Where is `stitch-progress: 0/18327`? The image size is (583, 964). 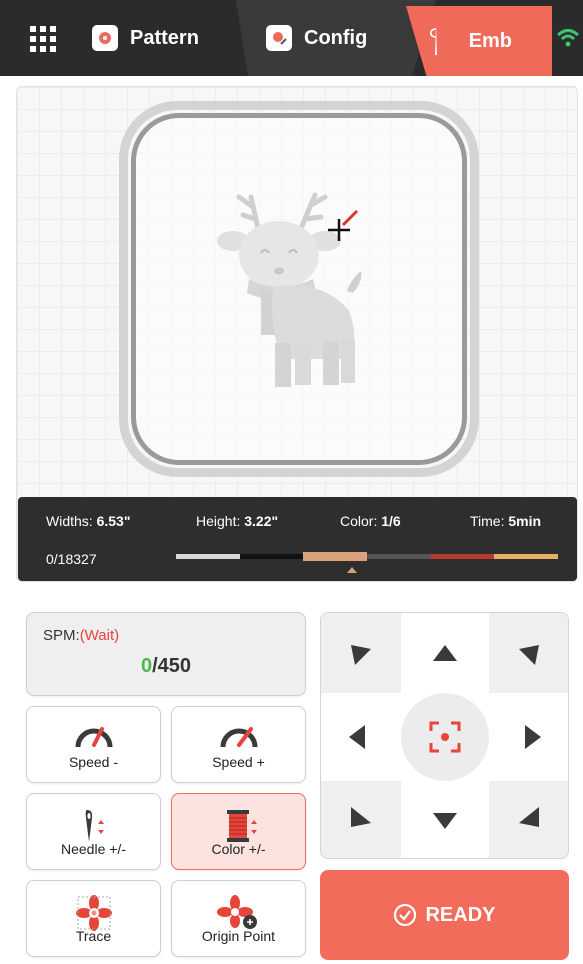 stitch-progress: 0/18327 is located at coordinates (71, 559).